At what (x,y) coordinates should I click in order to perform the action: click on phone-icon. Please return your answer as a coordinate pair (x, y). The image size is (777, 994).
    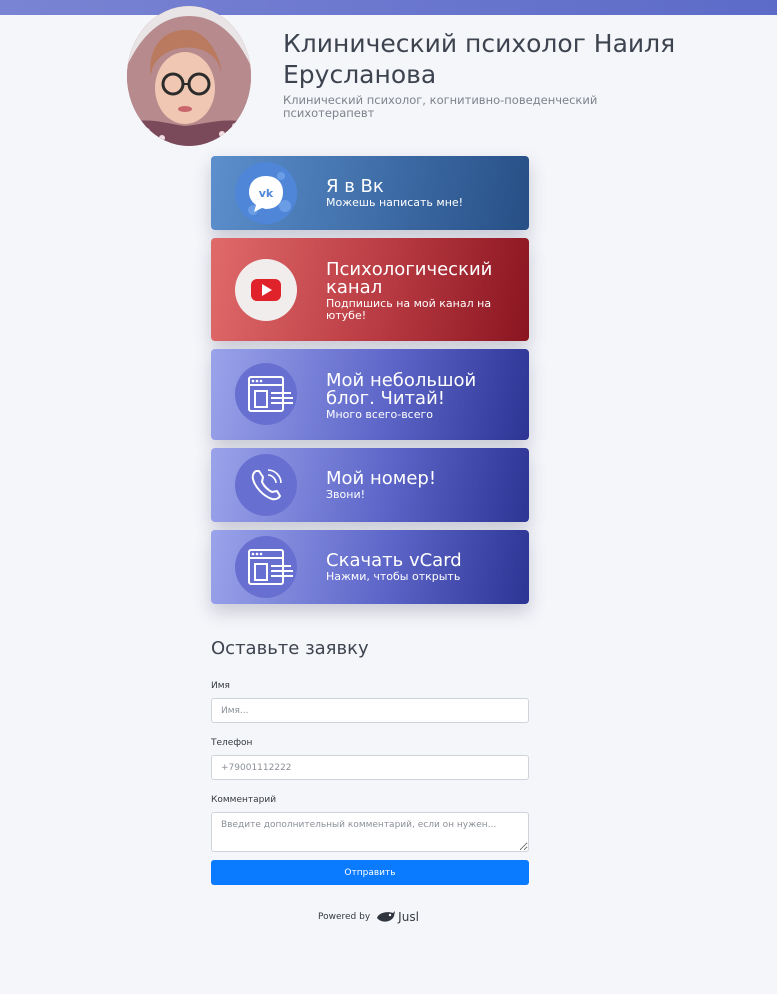
    Looking at the image, I should click on (266, 485).